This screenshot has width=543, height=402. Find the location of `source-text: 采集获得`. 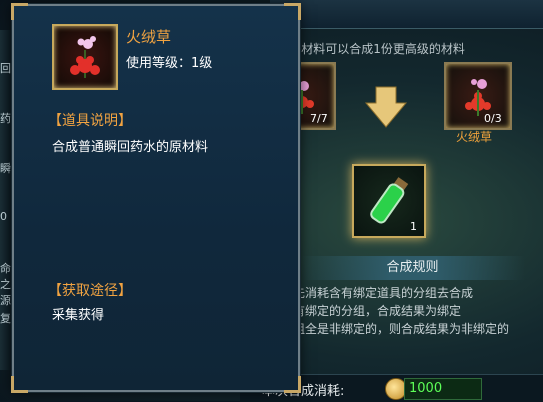

source-text: 采集获得 is located at coordinates (78, 315).